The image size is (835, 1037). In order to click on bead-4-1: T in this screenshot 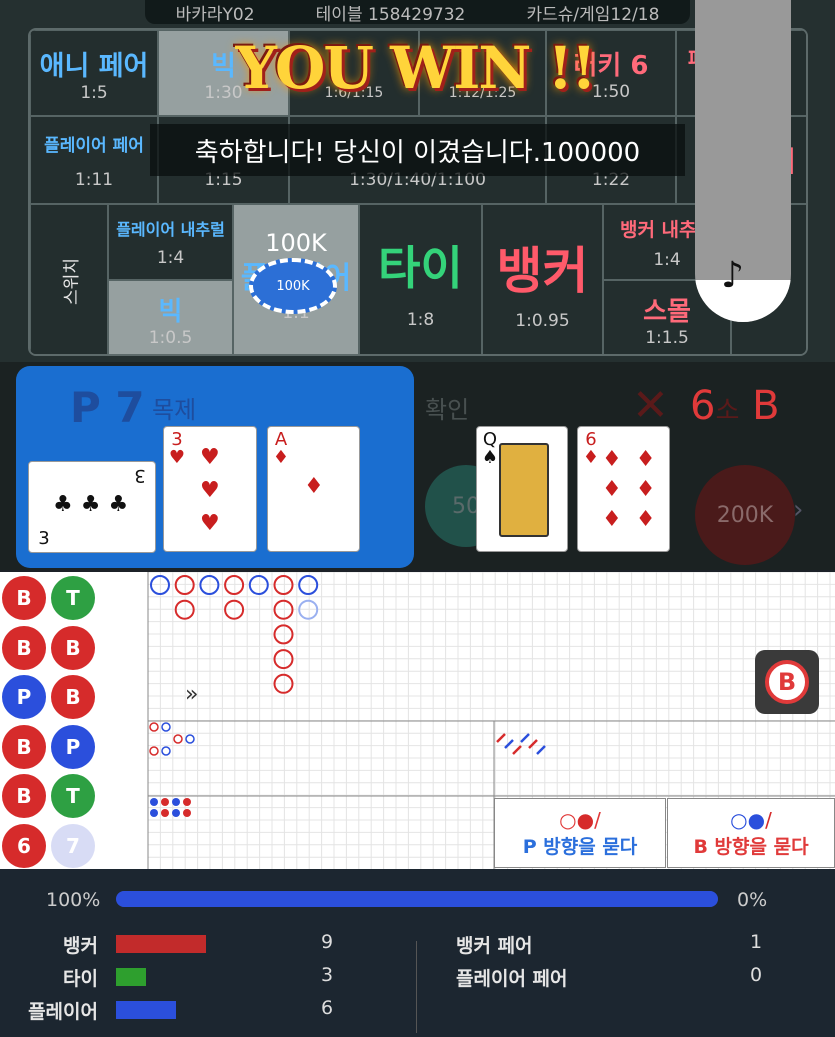, I will do `click(73, 796)`.